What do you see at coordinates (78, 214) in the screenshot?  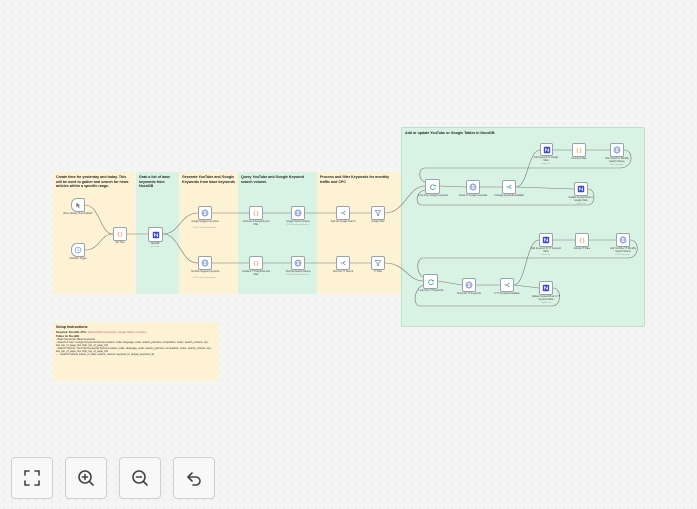 I see `node-label: When clicking 'Test workflow'` at bounding box center [78, 214].